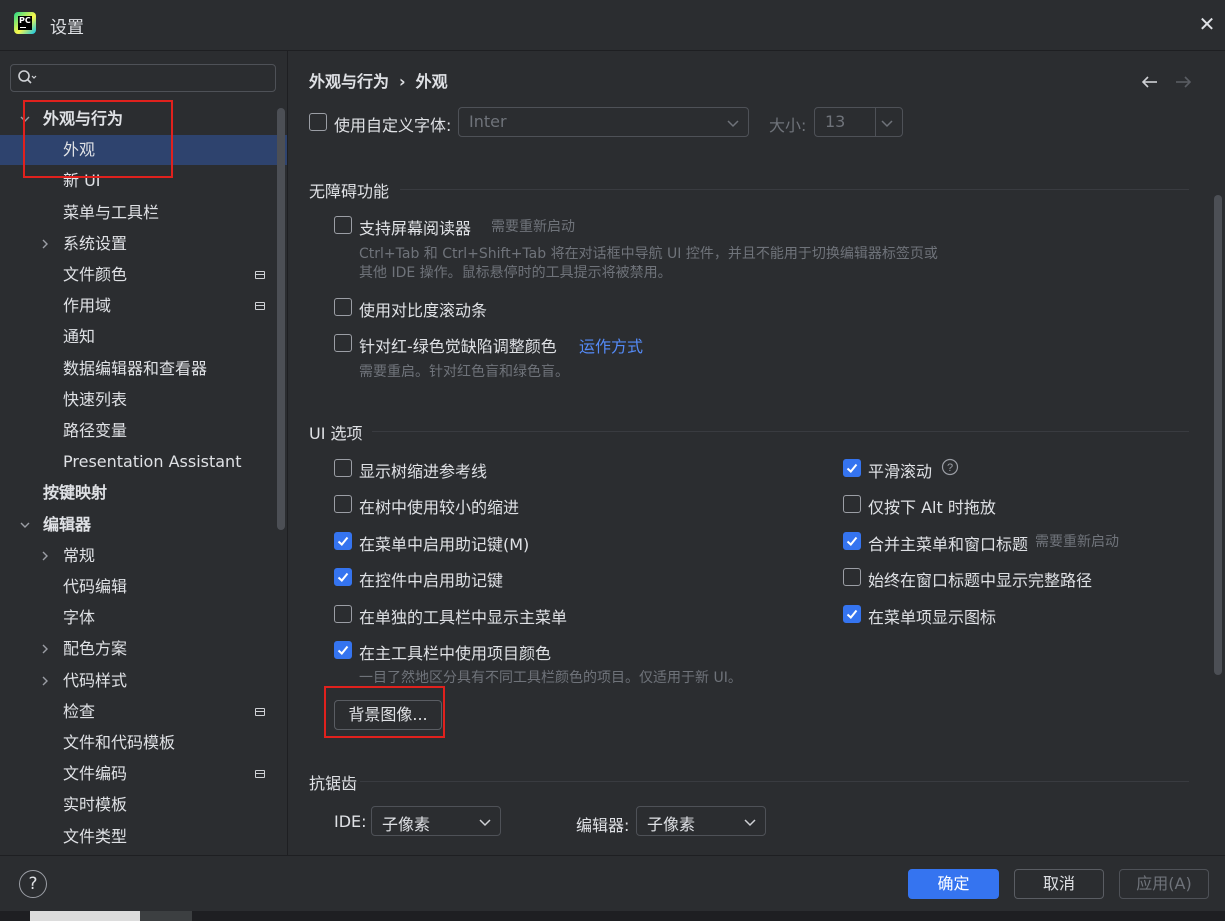  I want to click on color-deficiency-hint: 需要重启。针对红色盲和绿色盲。, so click(464, 372).